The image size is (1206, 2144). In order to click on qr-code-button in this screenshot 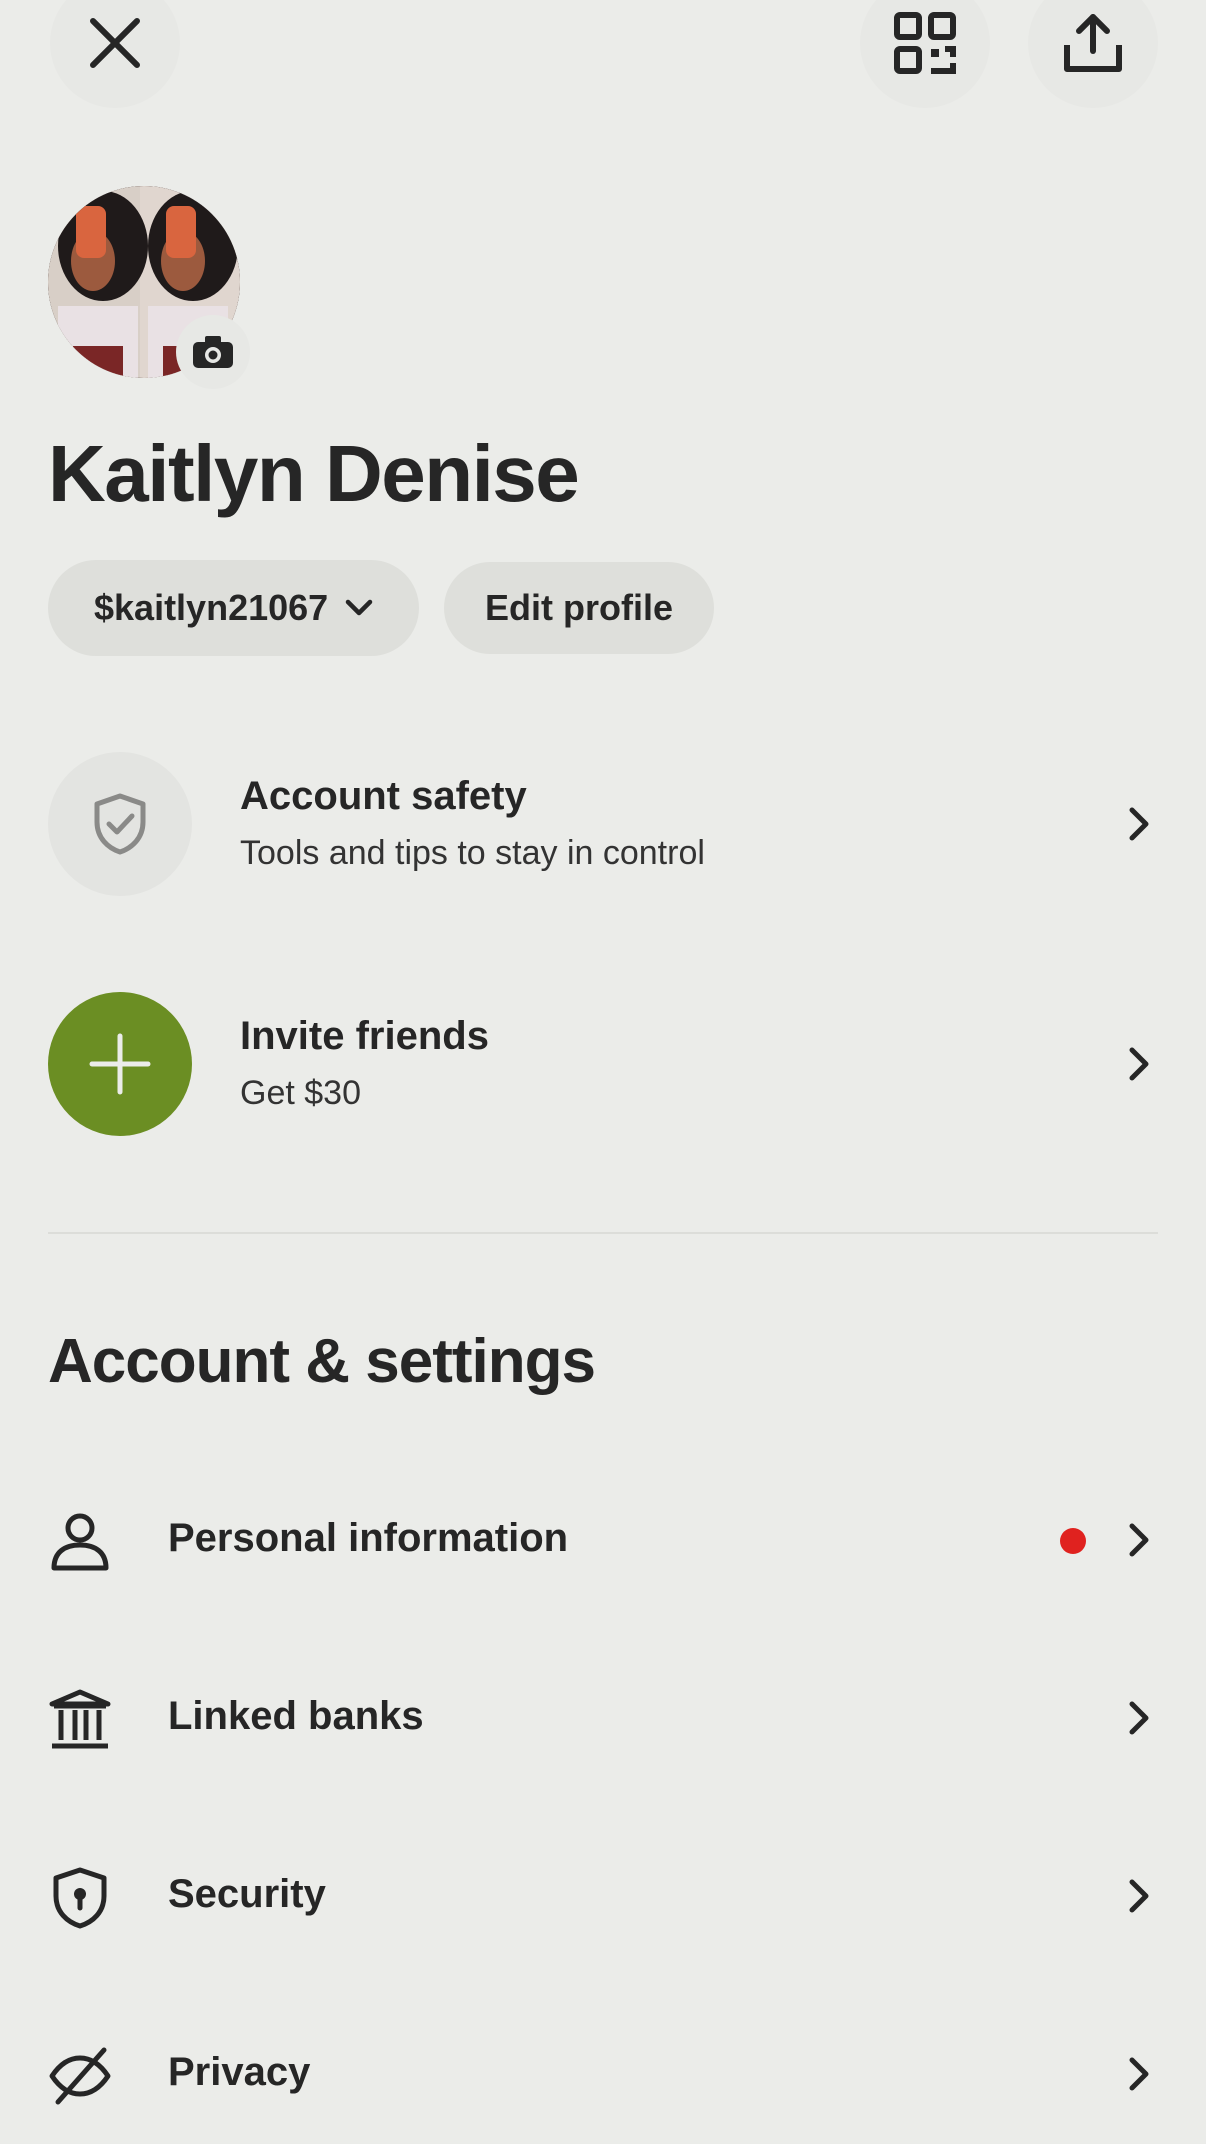, I will do `click(925, 54)`.